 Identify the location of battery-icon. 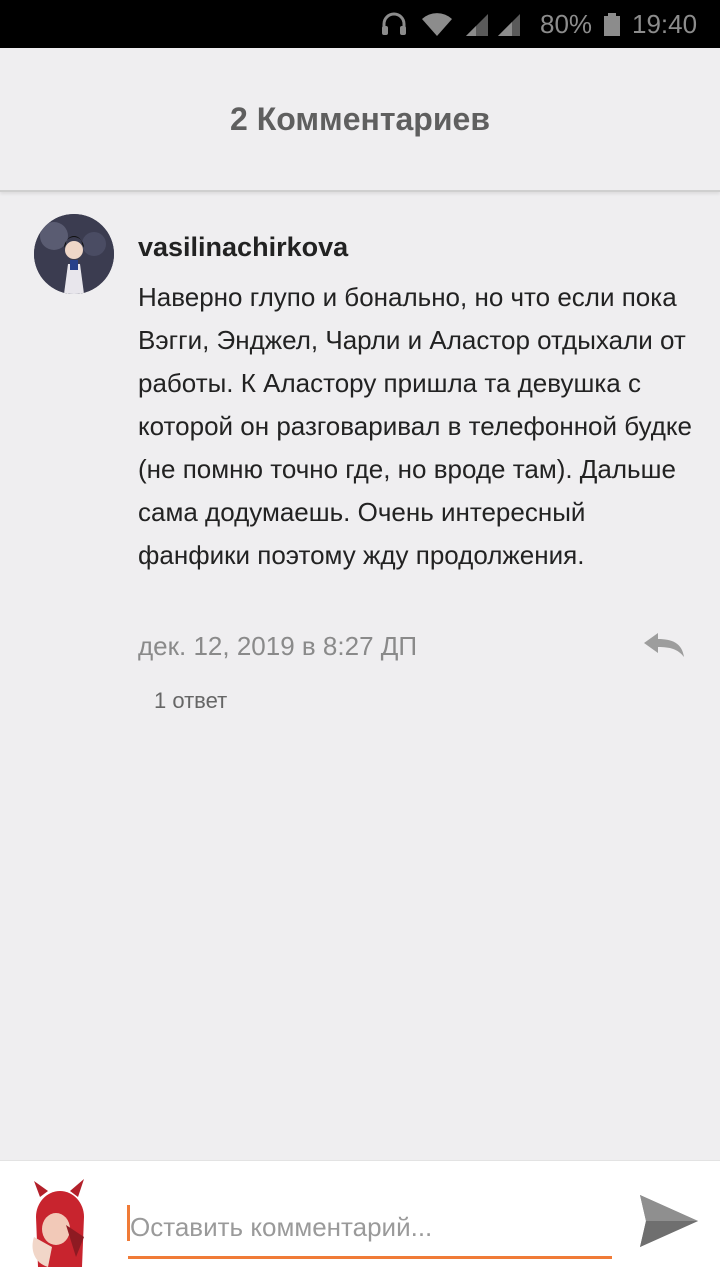
(612, 24).